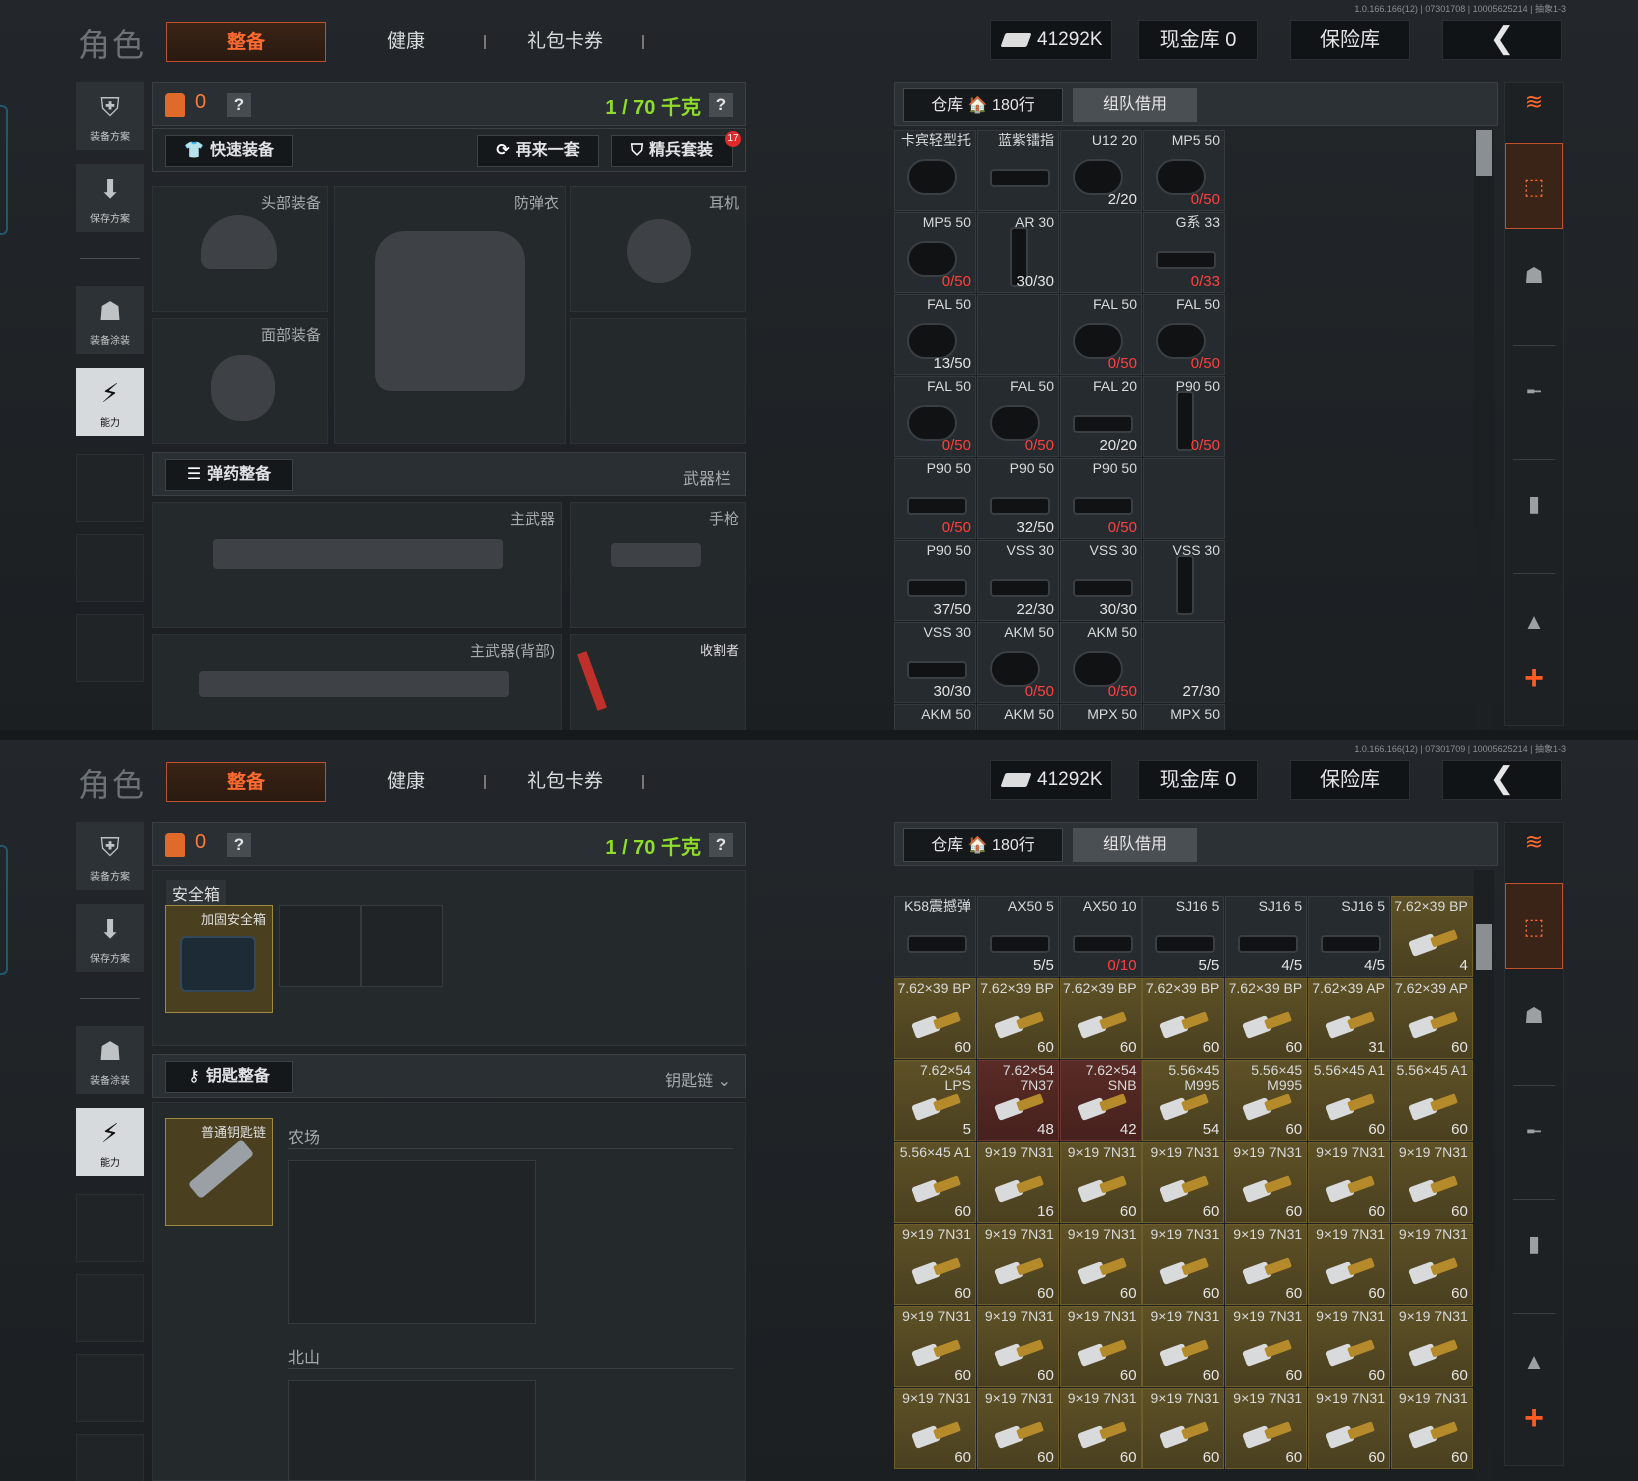  Describe the element at coordinates (1184, 662) in the screenshot. I see `inventory-item: 27/30` at that location.